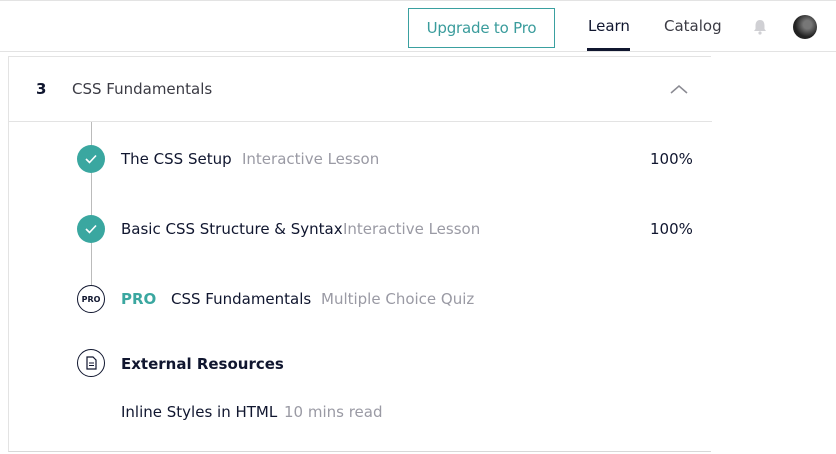 This screenshot has height=454, width=836. I want to click on lesson-title: The CSS Setup, so click(176, 159).